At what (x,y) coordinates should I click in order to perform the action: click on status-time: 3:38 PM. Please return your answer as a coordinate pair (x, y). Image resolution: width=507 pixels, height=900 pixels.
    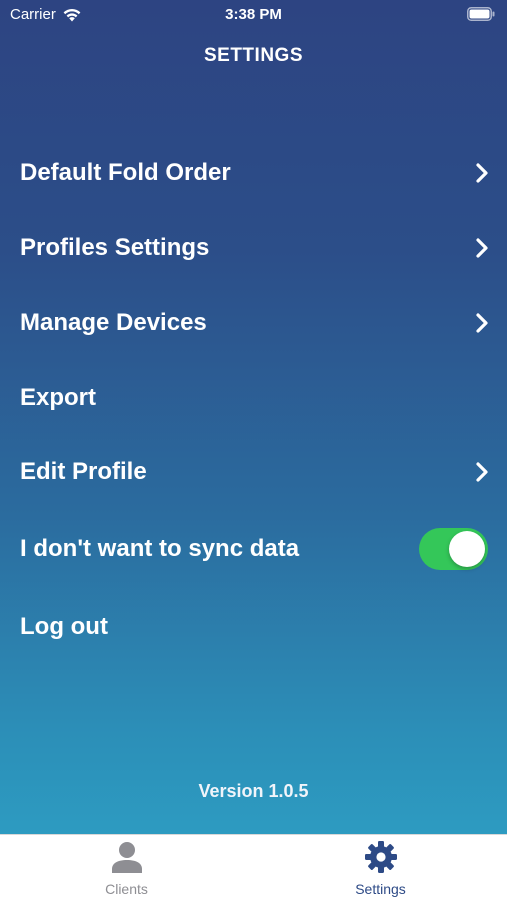
    Looking at the image, I should click on (253, 14).